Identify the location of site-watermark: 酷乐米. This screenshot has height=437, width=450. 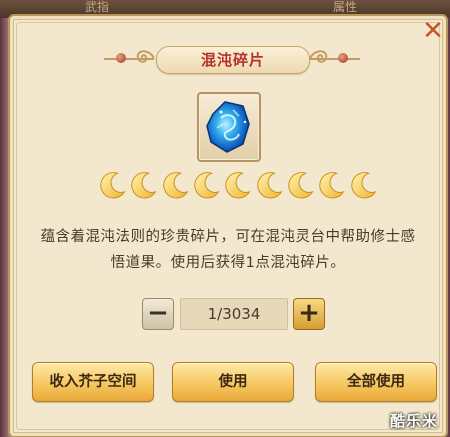
(413, 421).